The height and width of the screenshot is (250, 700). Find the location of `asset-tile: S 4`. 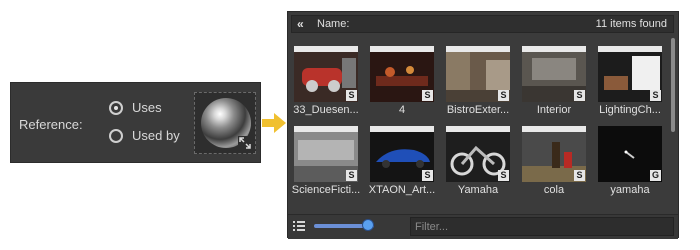

asset-tile: S 4 is located at coordinates (402, 82).